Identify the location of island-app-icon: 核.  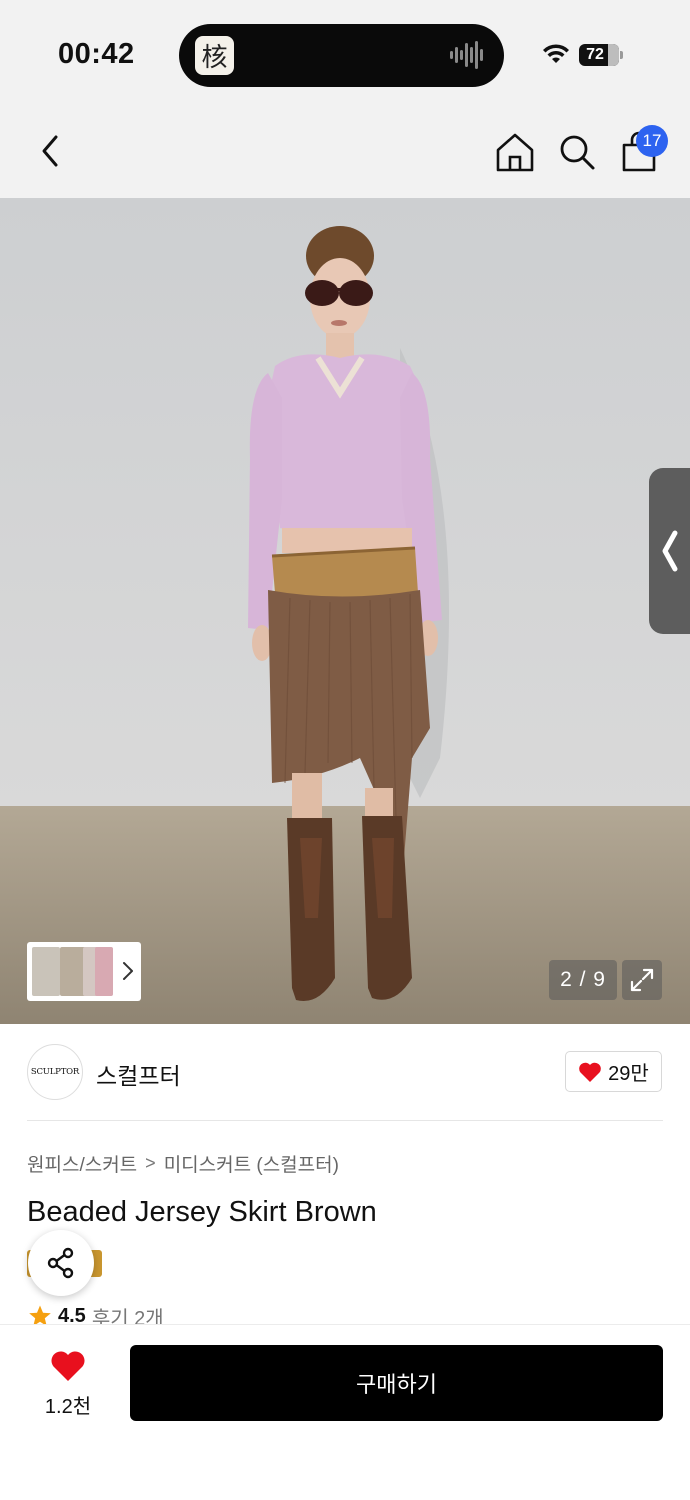
(214, 55).